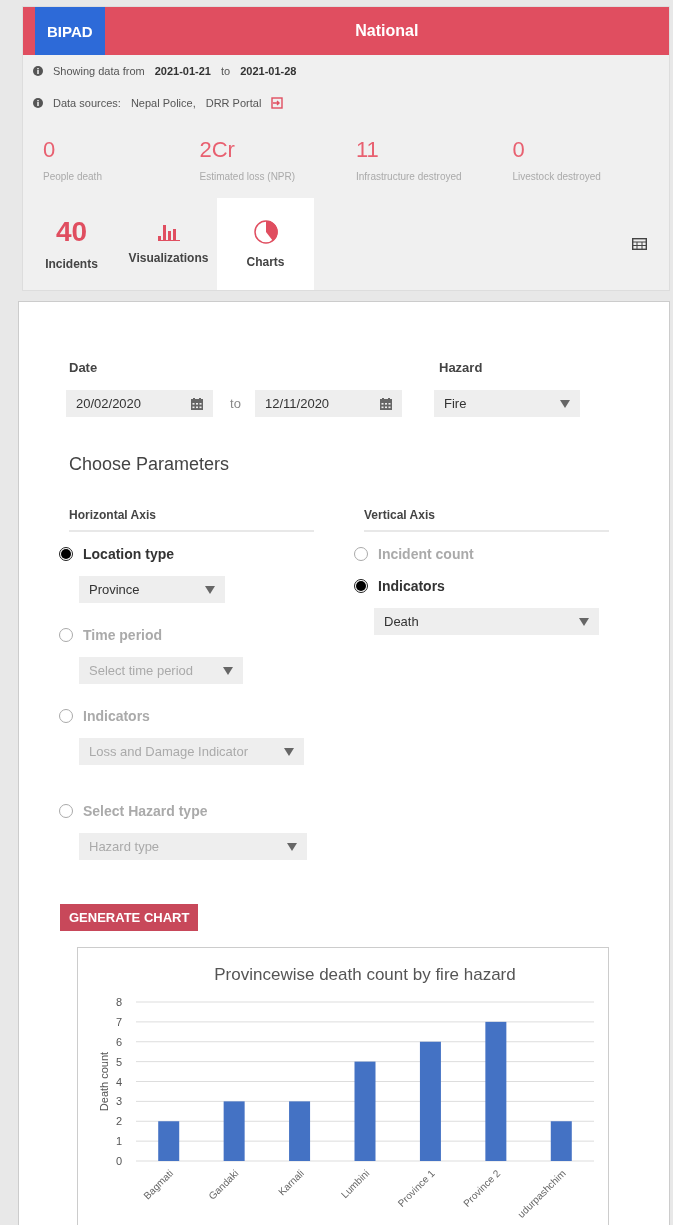 Image resolution: width=673 pixels, height=1225 pixels. What do you see at coordinates (71, 244) in the screenshot?
I see `tab: 40 Incidents` at bounding box center [71, 244].